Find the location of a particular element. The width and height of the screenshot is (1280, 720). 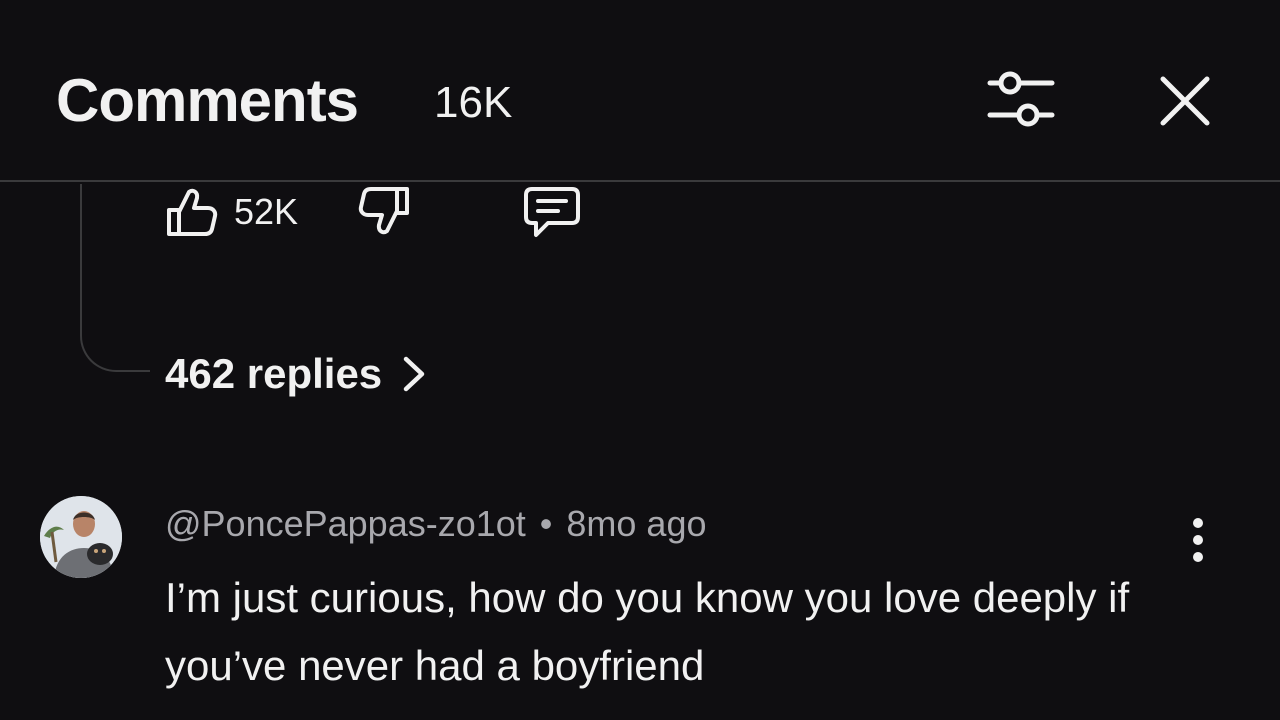

user-photo is located at coordinates (81, 537).